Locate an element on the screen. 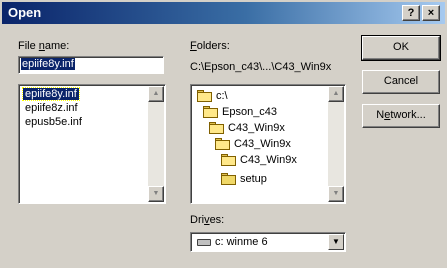  ok-button: OK is located at coordinates (401, 48).